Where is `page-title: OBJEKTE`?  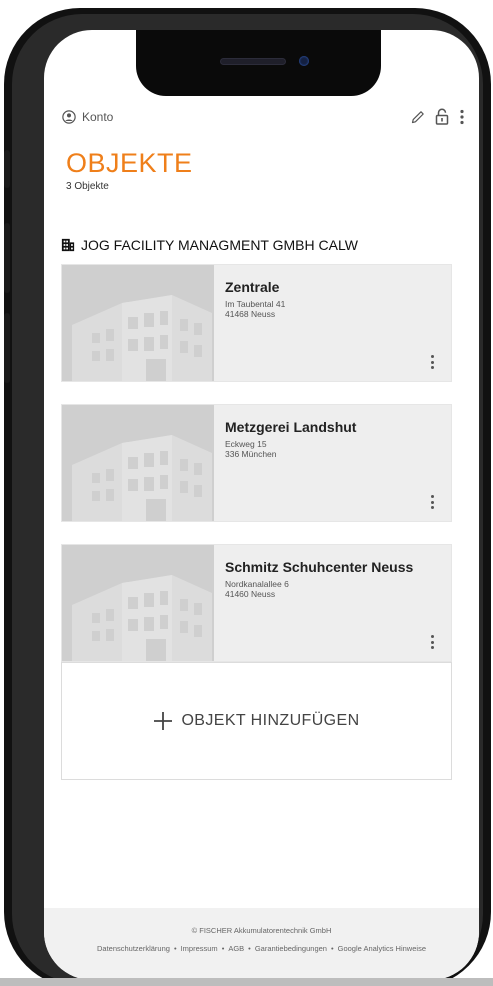 page-title: OBJEKTE is located at coordinates (129, 163).